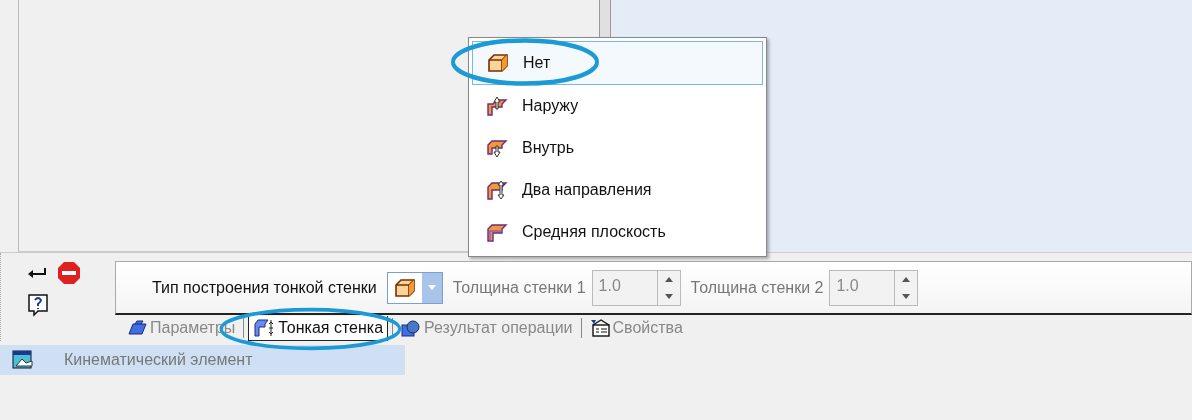  What do you see at coordinates (264, 287) in the screenshot?
I see `type-label: Тип построения тонкой стенки` at bounding box center [264, 287].